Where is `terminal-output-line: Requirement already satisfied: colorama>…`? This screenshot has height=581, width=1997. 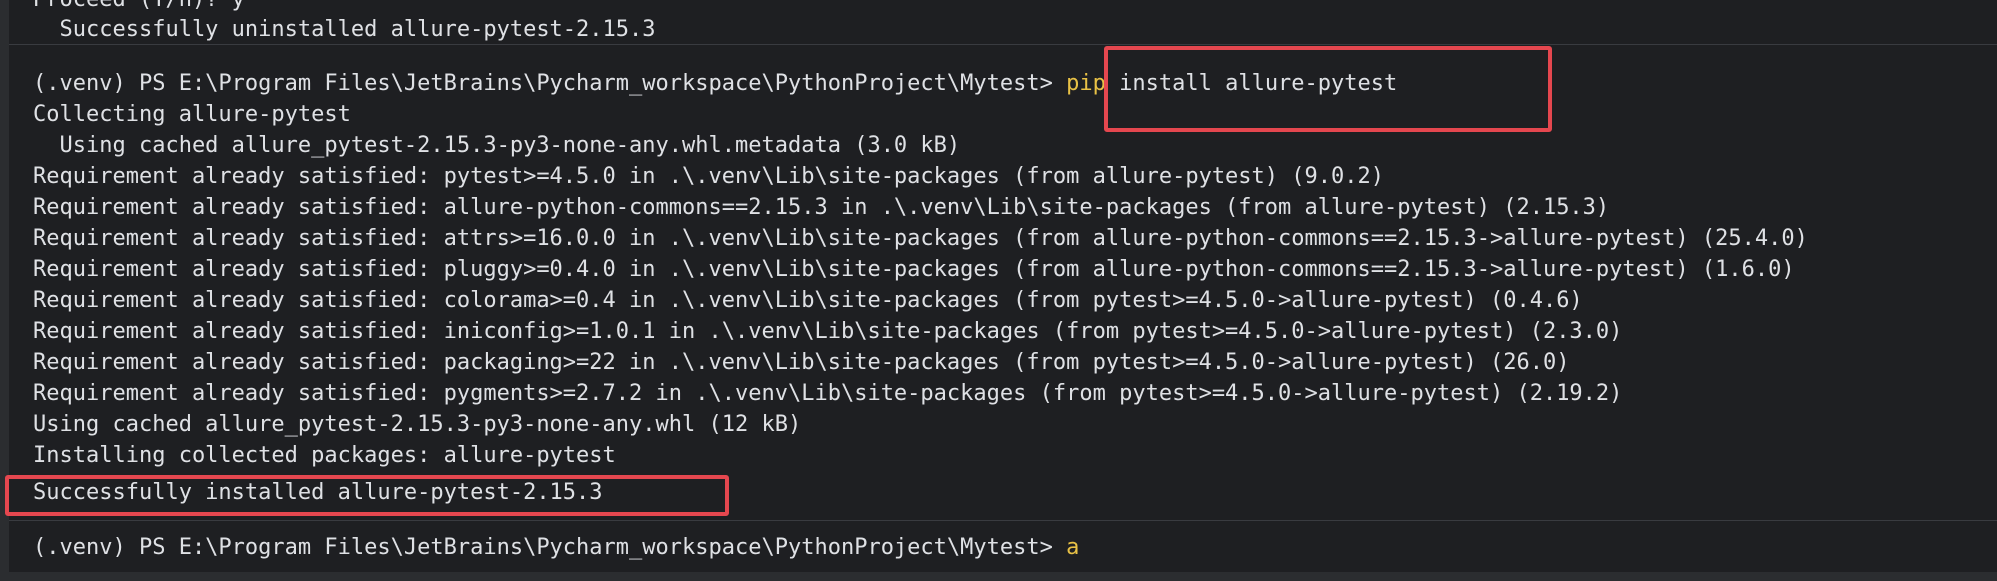 terminal-output-line: Requirement already satisfied: colorama>… is located at coordinates (808, 300).